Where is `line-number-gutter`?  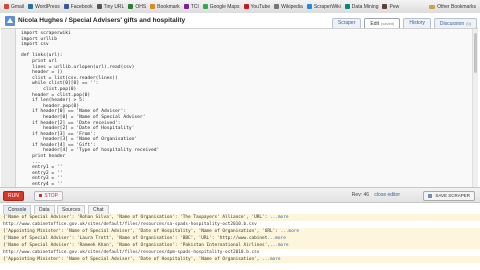 line-number-gutter is located at coordinates (8, 108).